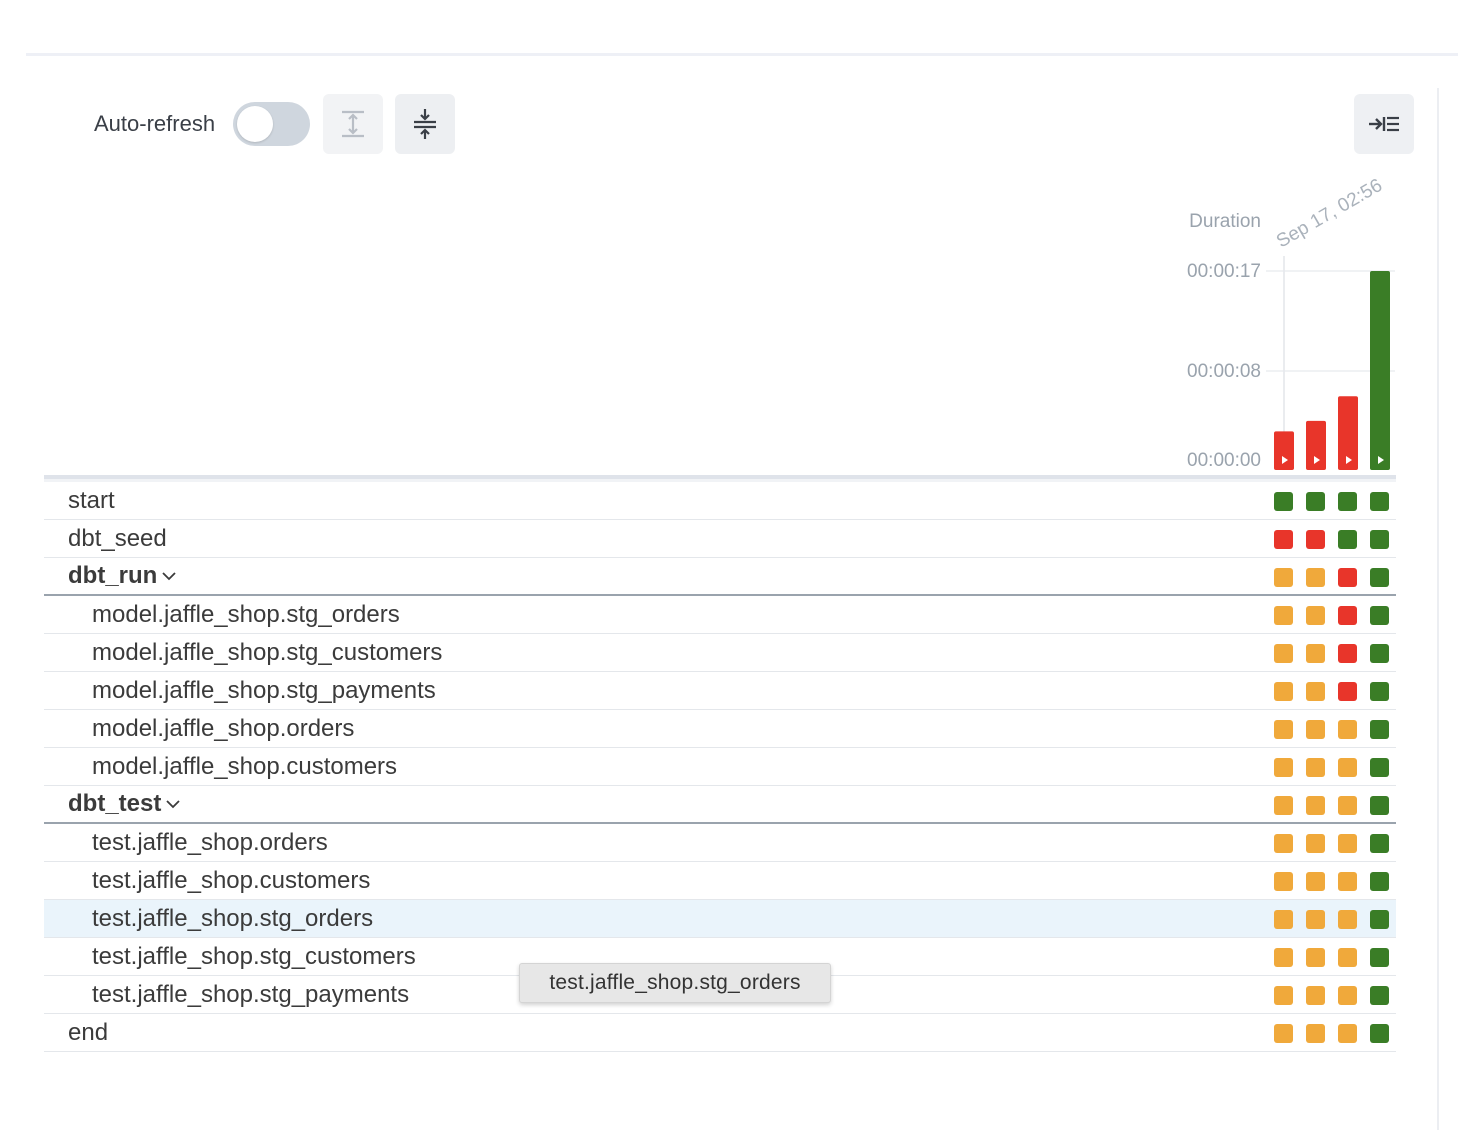 Image resolution: width=1458 pixels, height=1130 pixels. I want to click on task-label: dbt_seed, so click(105, 539).